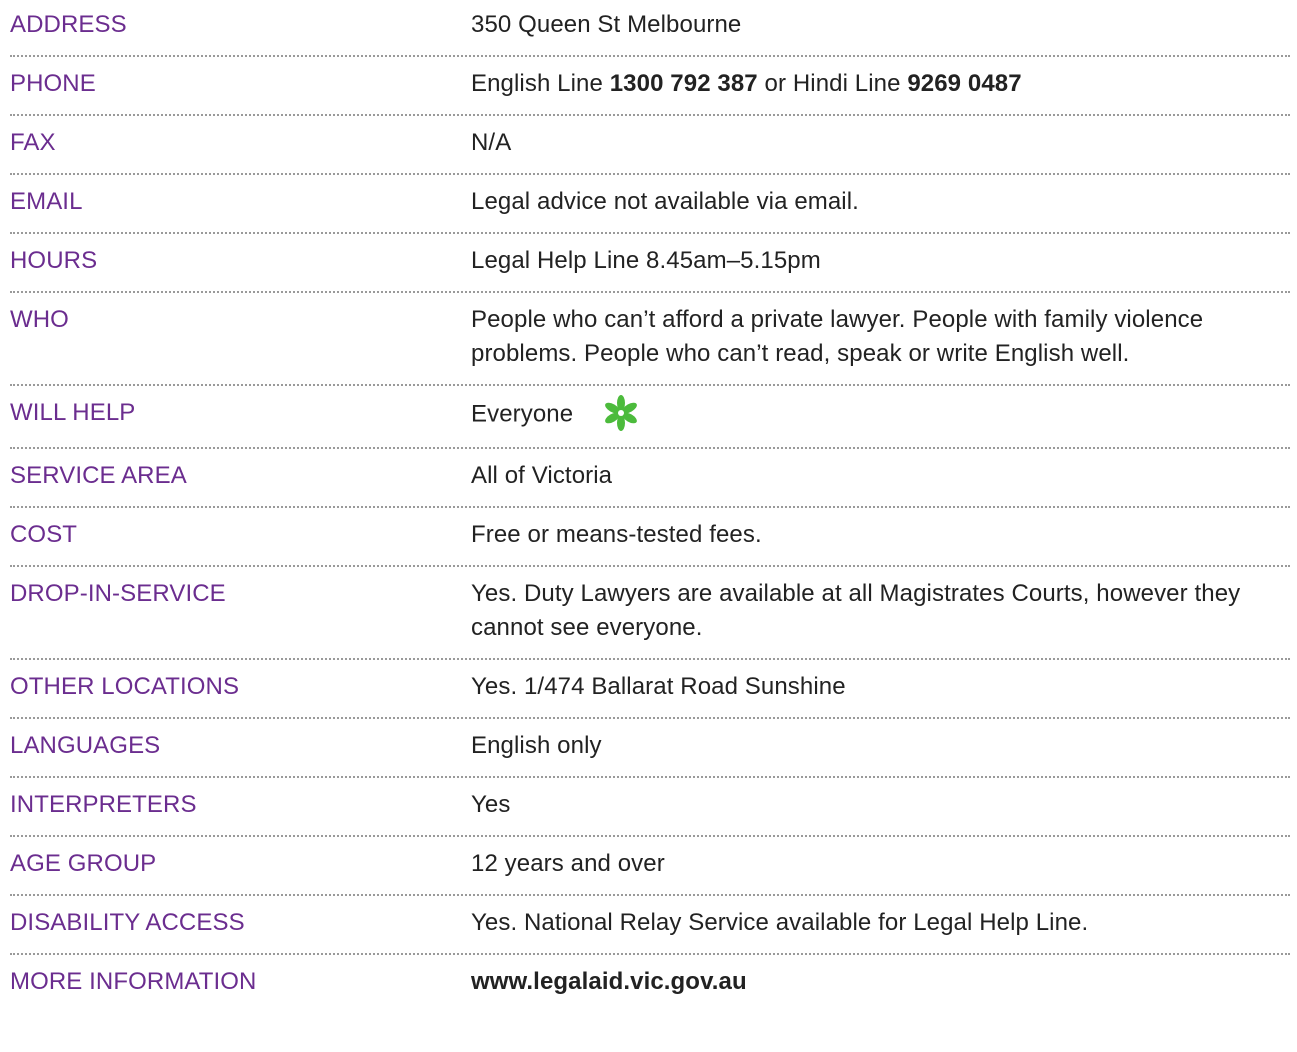 The height and width of the screenshot is (1052, 1297). What do you see at coordinates (540, 83) in the screenshot?
I see `phone-english-text: English Line` at bounding box center [540, 83].